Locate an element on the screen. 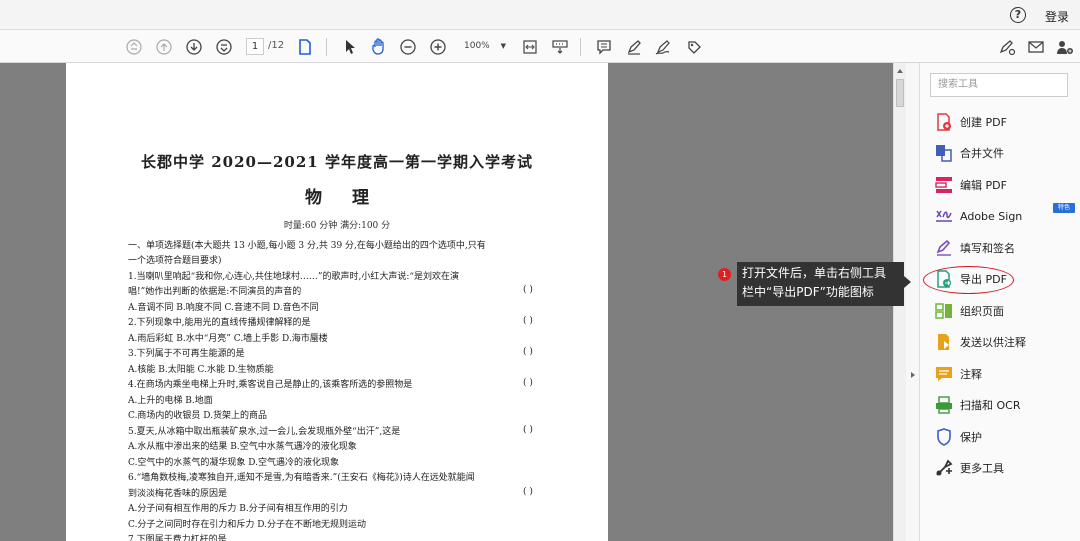  mail-icon is located at coordinates (1036, 46).